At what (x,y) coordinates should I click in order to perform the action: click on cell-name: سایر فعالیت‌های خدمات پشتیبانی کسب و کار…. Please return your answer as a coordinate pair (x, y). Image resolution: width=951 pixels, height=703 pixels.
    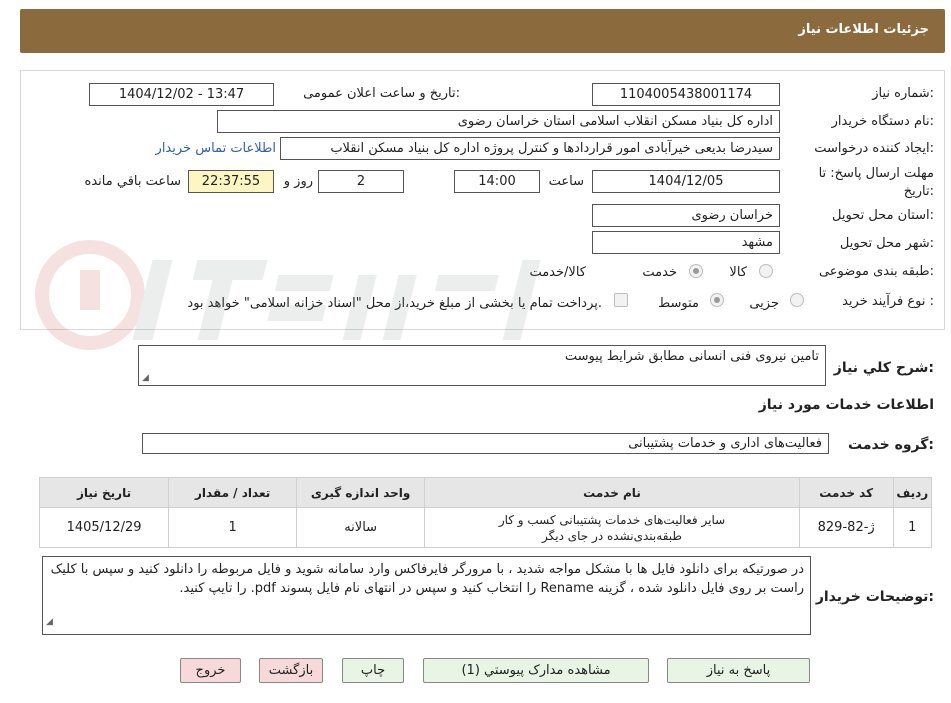
    Looking at the image, I should click on (612, 527).